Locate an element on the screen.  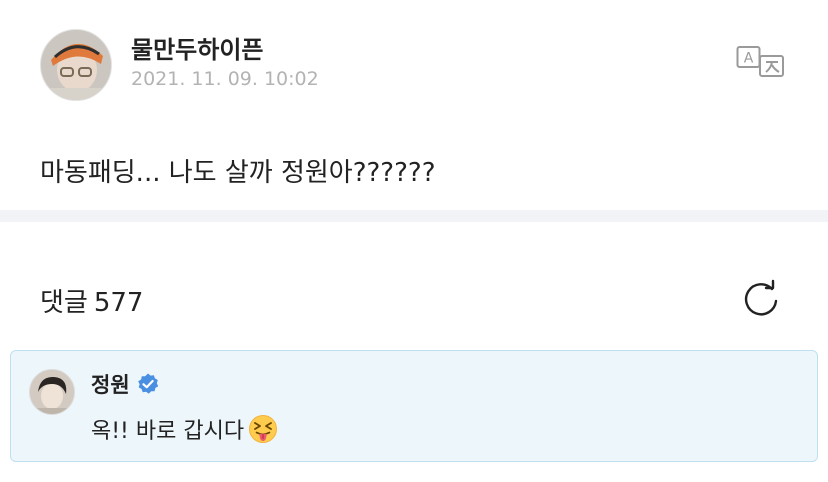
author-avatar is located at coordinates (76, 65).